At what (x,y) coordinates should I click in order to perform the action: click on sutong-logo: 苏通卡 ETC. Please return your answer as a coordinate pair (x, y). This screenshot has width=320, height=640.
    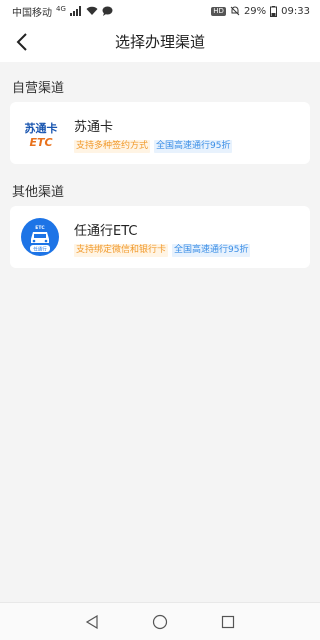
    Looking at the image, I should click on (41, 133).